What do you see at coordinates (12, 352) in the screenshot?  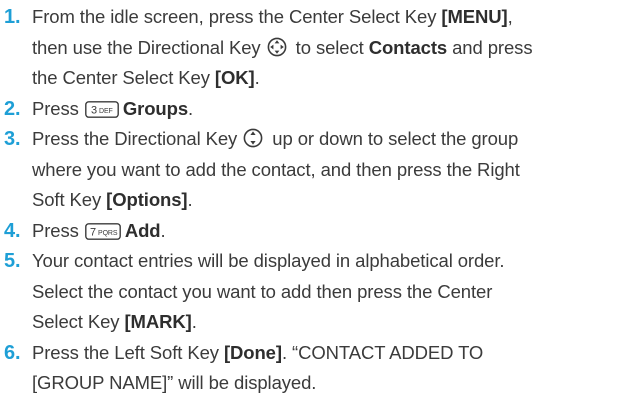 I see `step-number: 6.` at bounding box center [12, 352].